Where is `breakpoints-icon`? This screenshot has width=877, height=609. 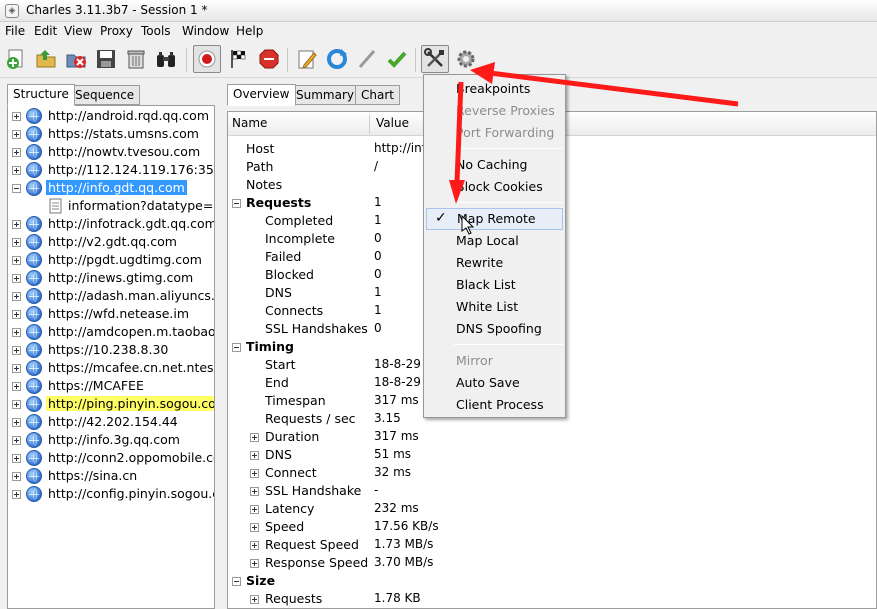 breakpoints-icon is located at coordinates (269, 59).